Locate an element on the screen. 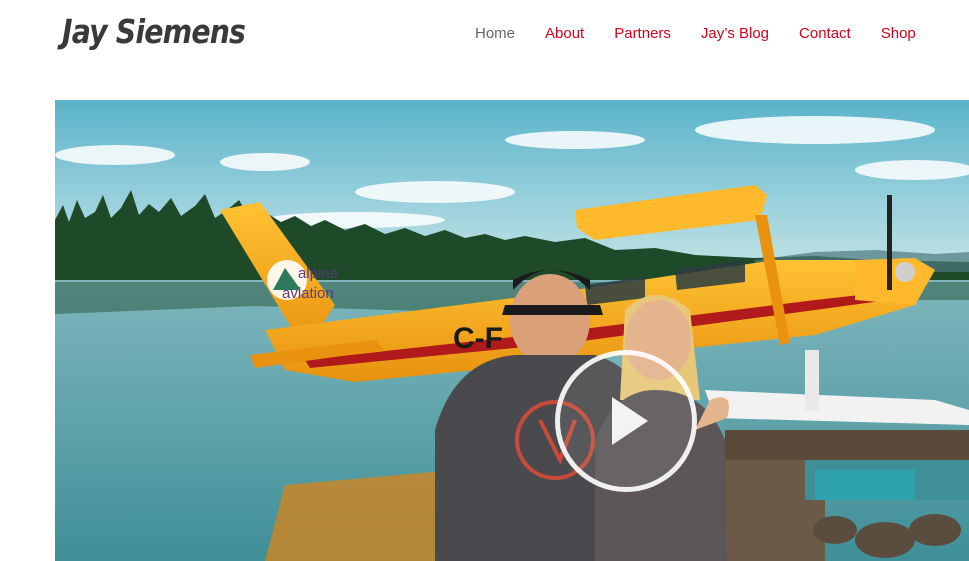 The height and width of the screenshot is (561, 969). nav-contact-link: Contact is located at coordinates (825, 33).